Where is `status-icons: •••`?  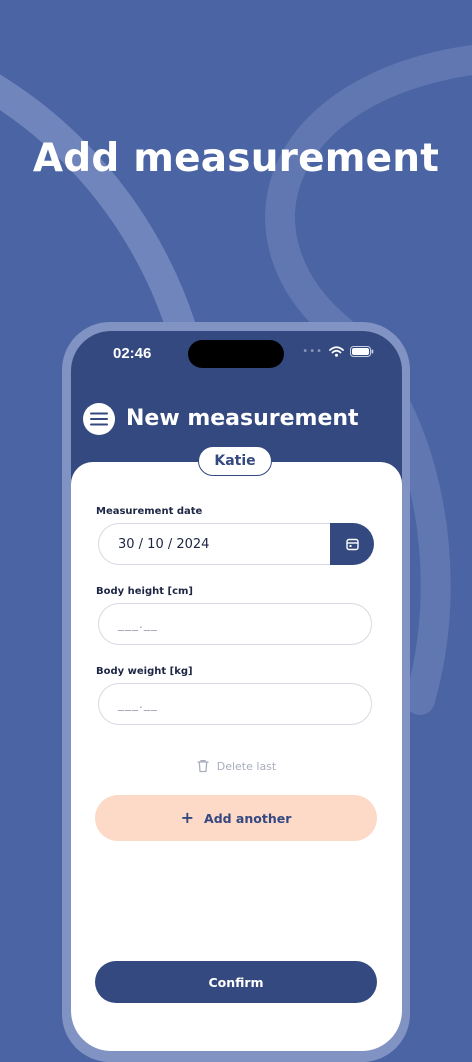
status-icons: ••• is located at coordinates (338, 351).